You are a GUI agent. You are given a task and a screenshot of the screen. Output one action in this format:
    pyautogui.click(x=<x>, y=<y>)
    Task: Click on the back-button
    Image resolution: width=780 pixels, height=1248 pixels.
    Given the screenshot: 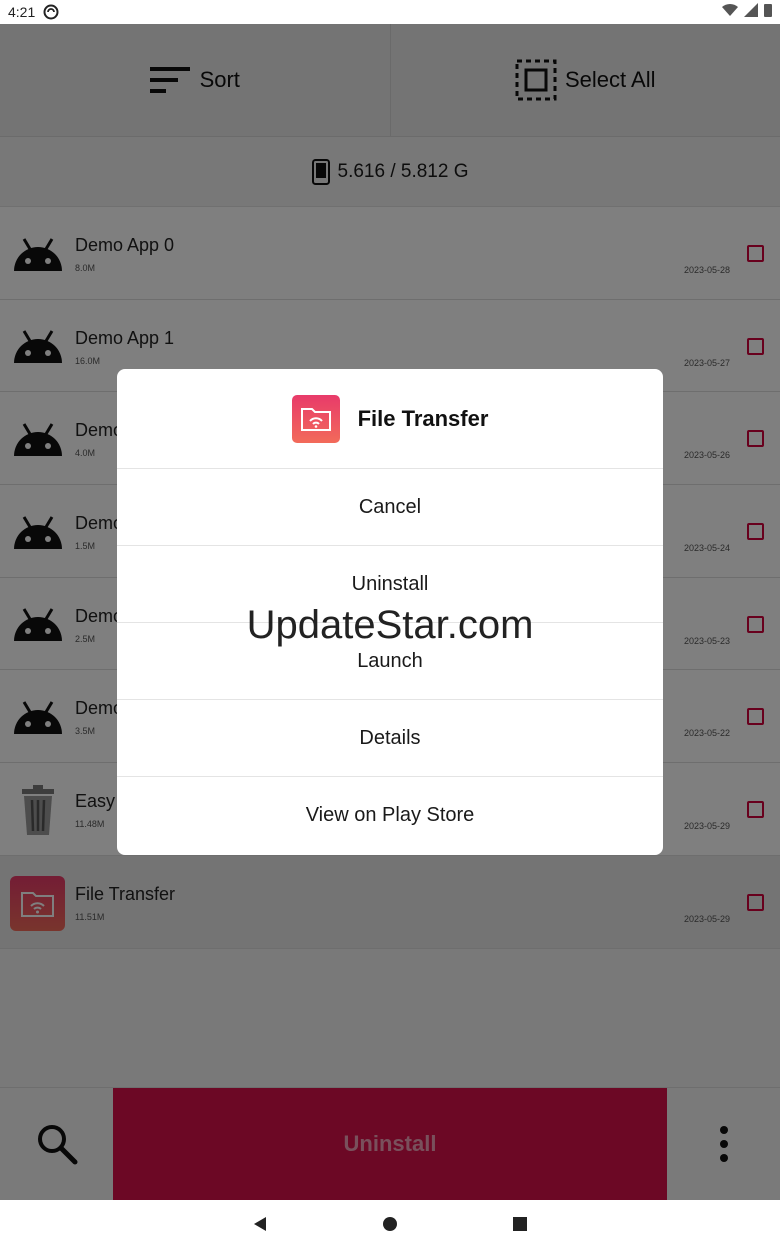 What is the action you would take?
    pyautogui.click(x=260, y=1224)
    